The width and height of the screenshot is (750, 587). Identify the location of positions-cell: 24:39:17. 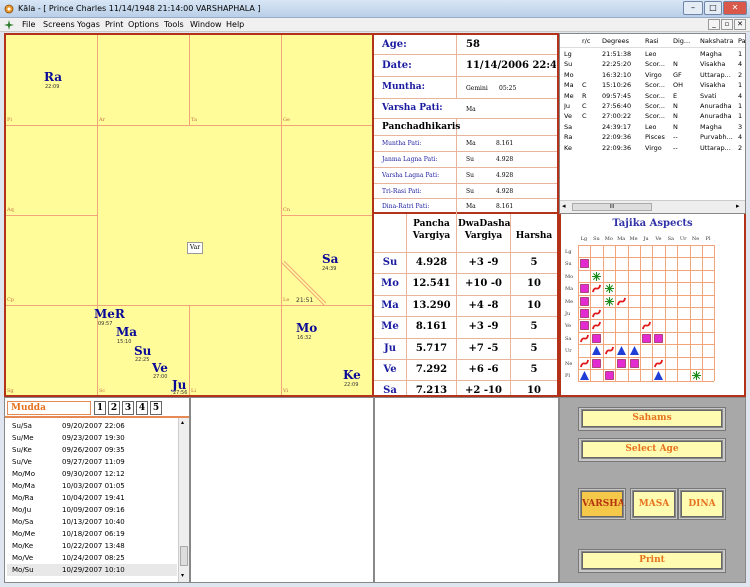
(617, 126).